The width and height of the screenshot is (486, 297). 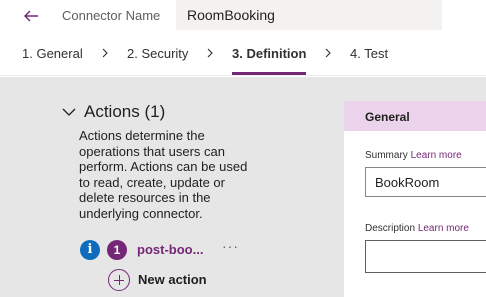 I want to click on connector-name-input, so click(x=309, y=15).